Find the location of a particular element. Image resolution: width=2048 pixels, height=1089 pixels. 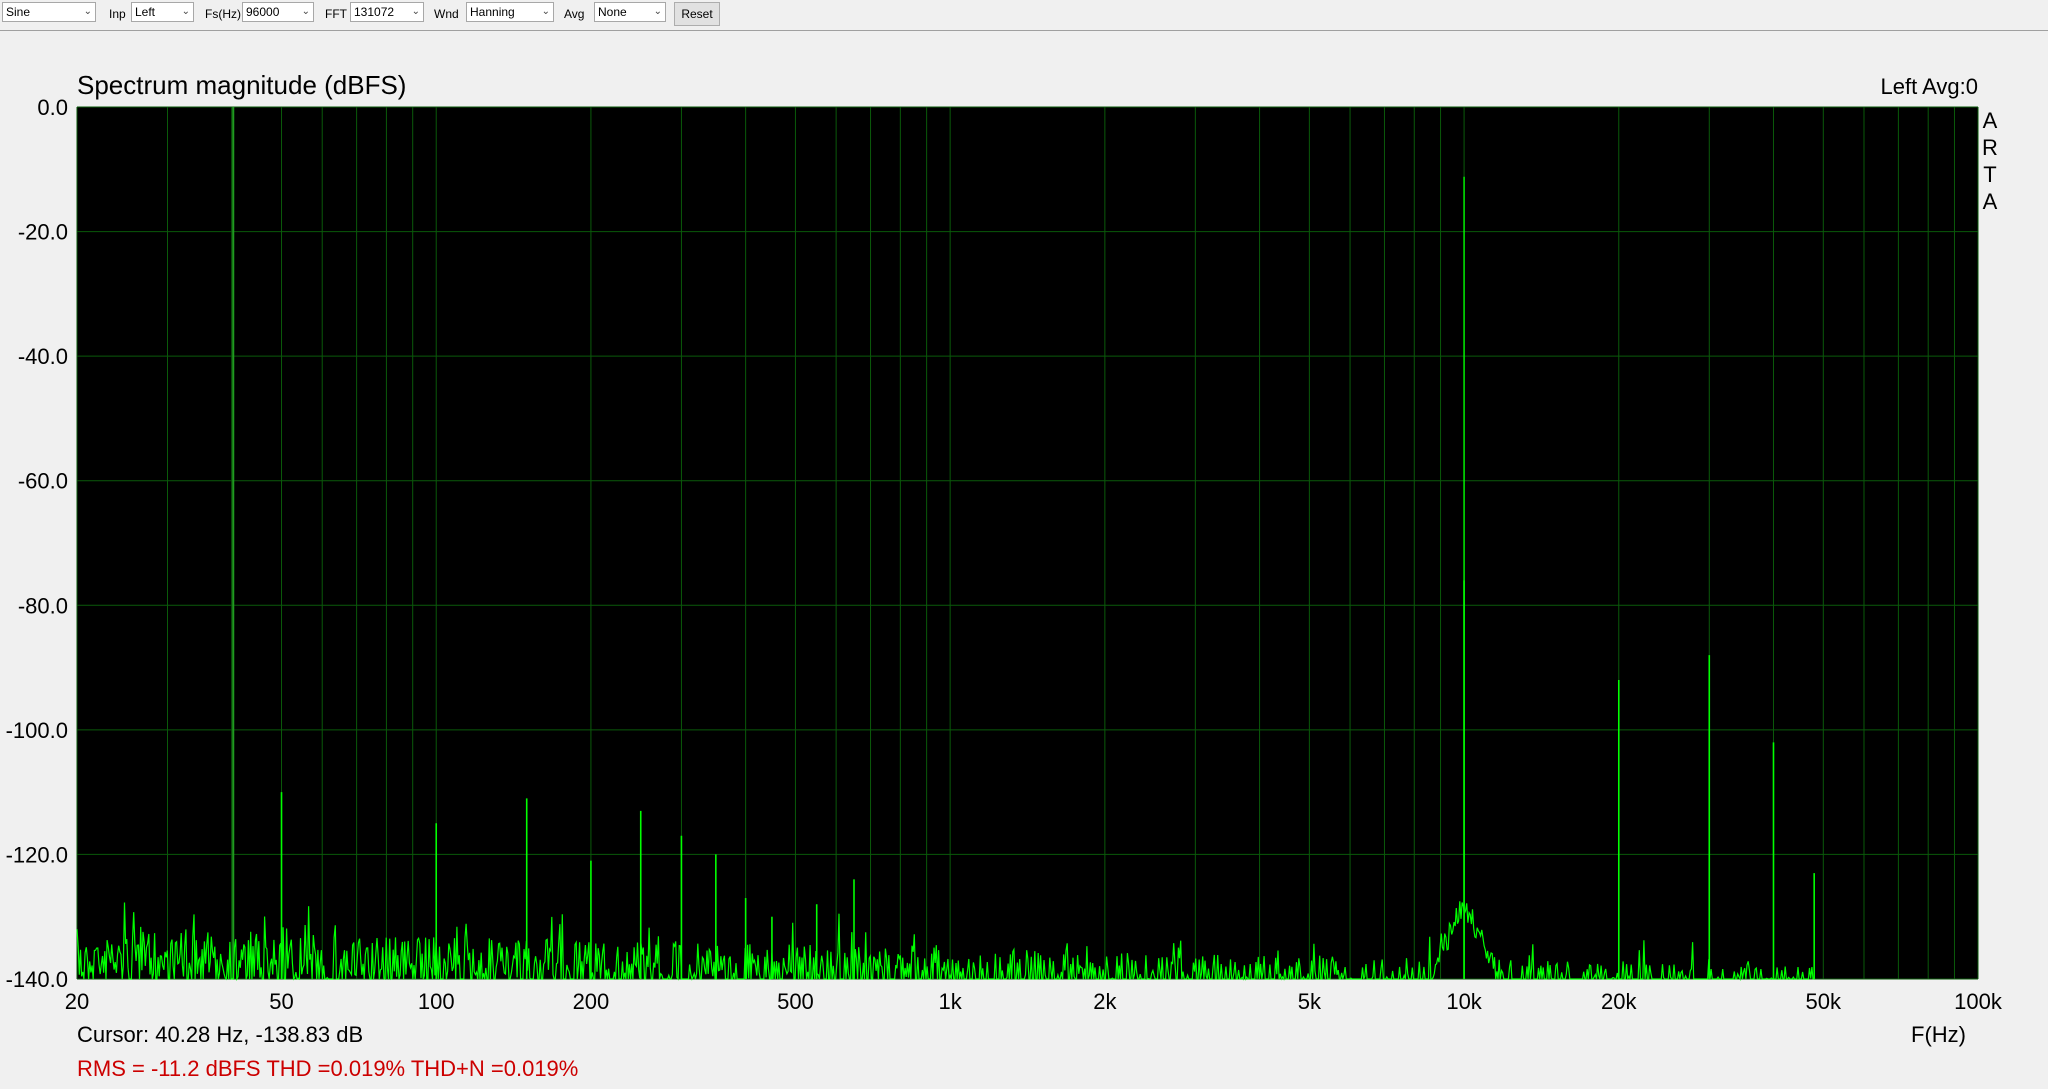

x-axis-title: F(Hz) is located at coordinates (1938, 1034).